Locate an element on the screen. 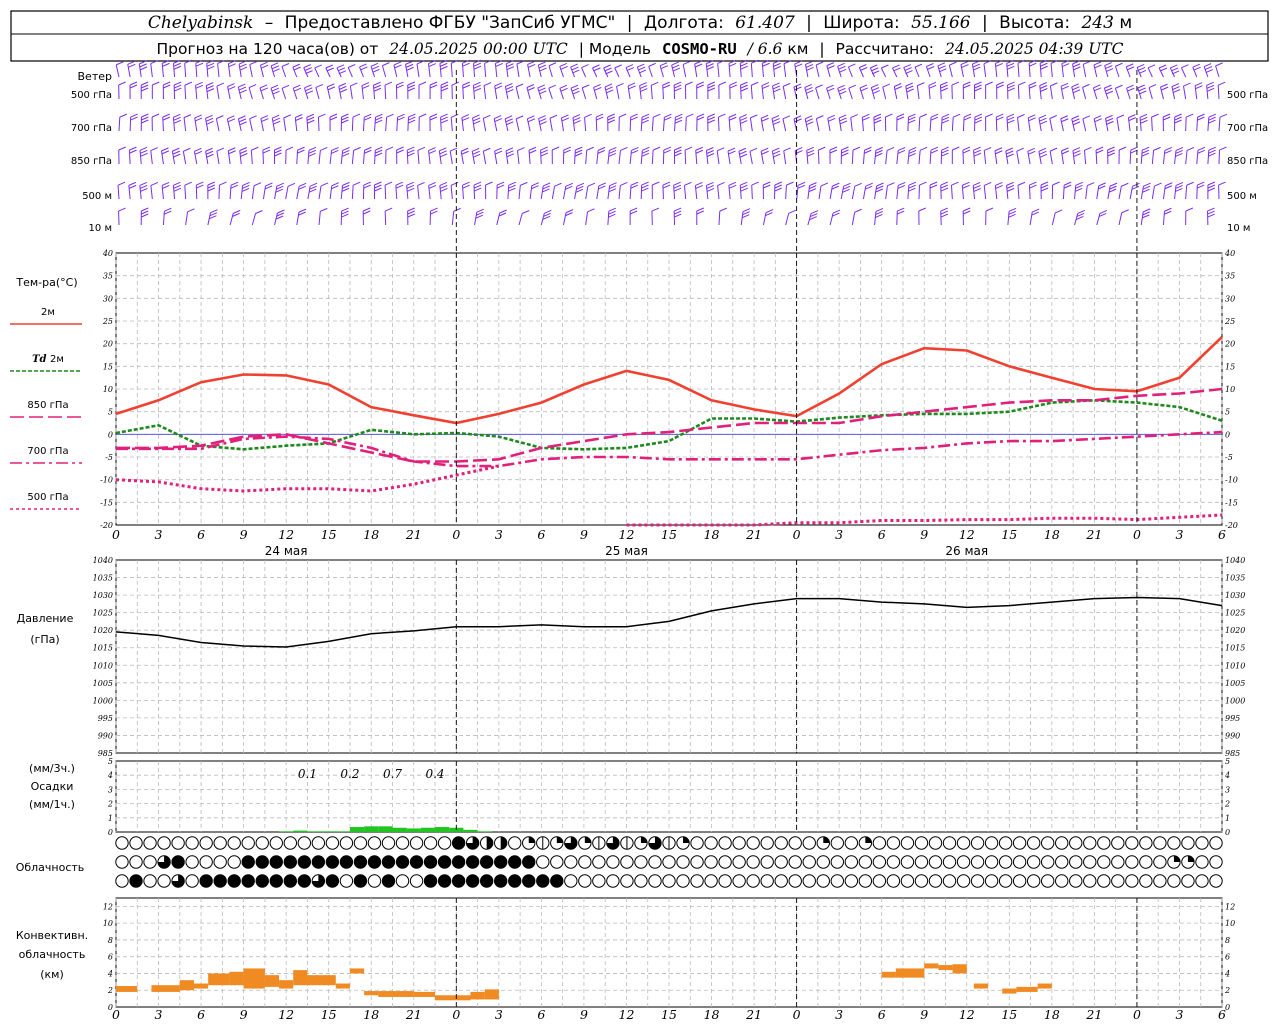 The height and width of the screenshot is (1024, 1280). temp-tick-label: 10 is located at coordinates (1230, 389).